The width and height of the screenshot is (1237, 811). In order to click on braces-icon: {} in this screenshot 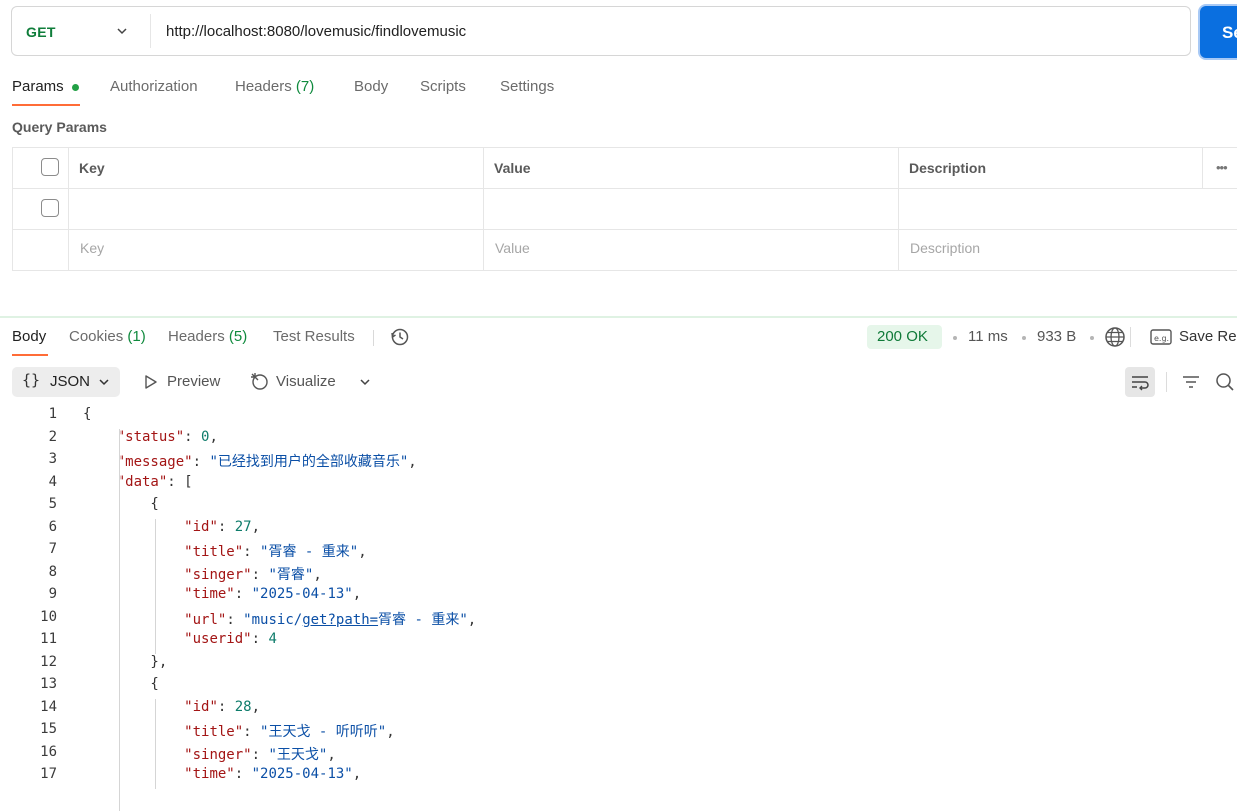, I will do `click(31, 380)`.